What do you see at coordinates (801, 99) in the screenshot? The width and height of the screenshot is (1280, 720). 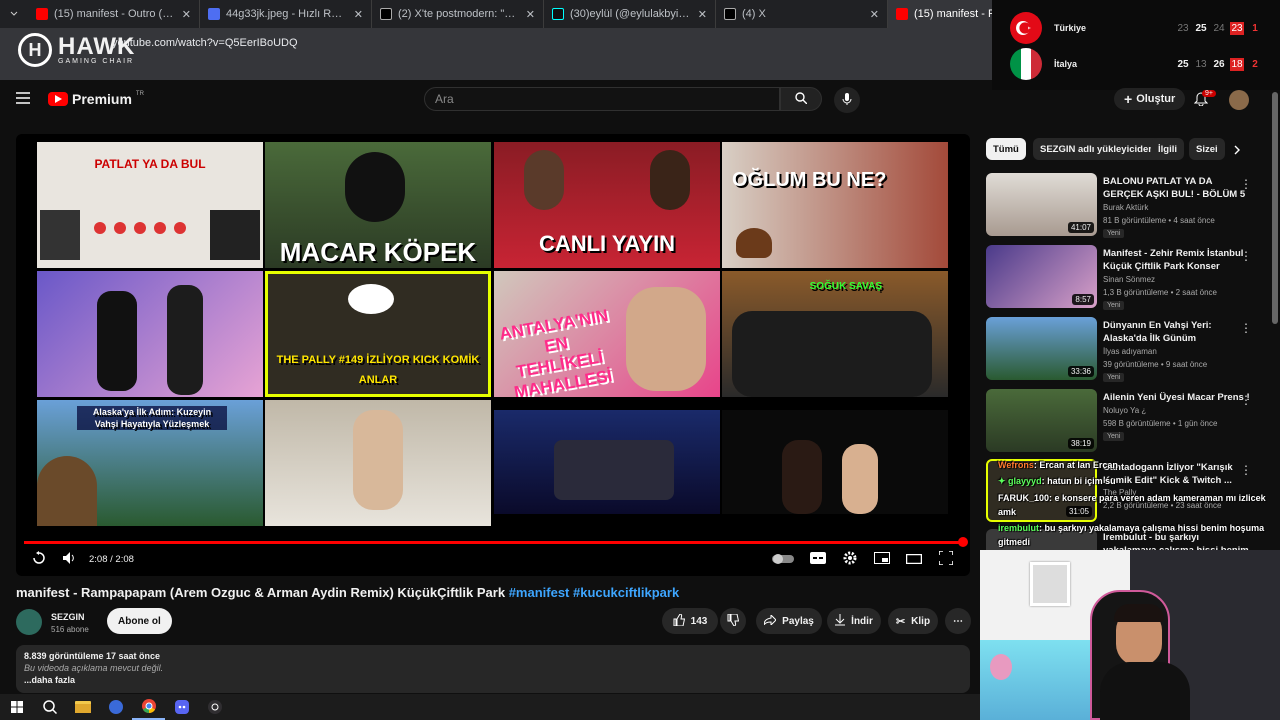 I see `search-button` at bounding box center [801, 99].